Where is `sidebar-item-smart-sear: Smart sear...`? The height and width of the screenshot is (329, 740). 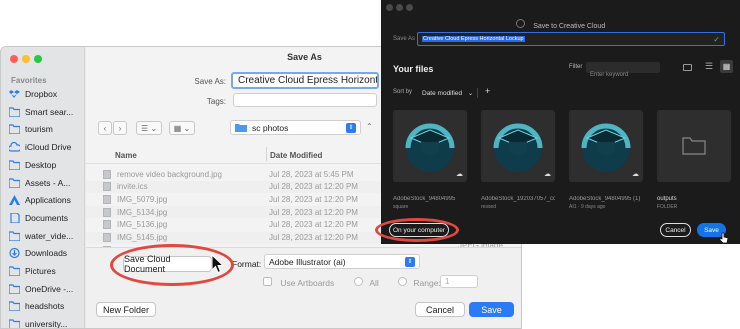 sidebar-item-smart-sear: Smart sear... is located at coordinates (46, 112).